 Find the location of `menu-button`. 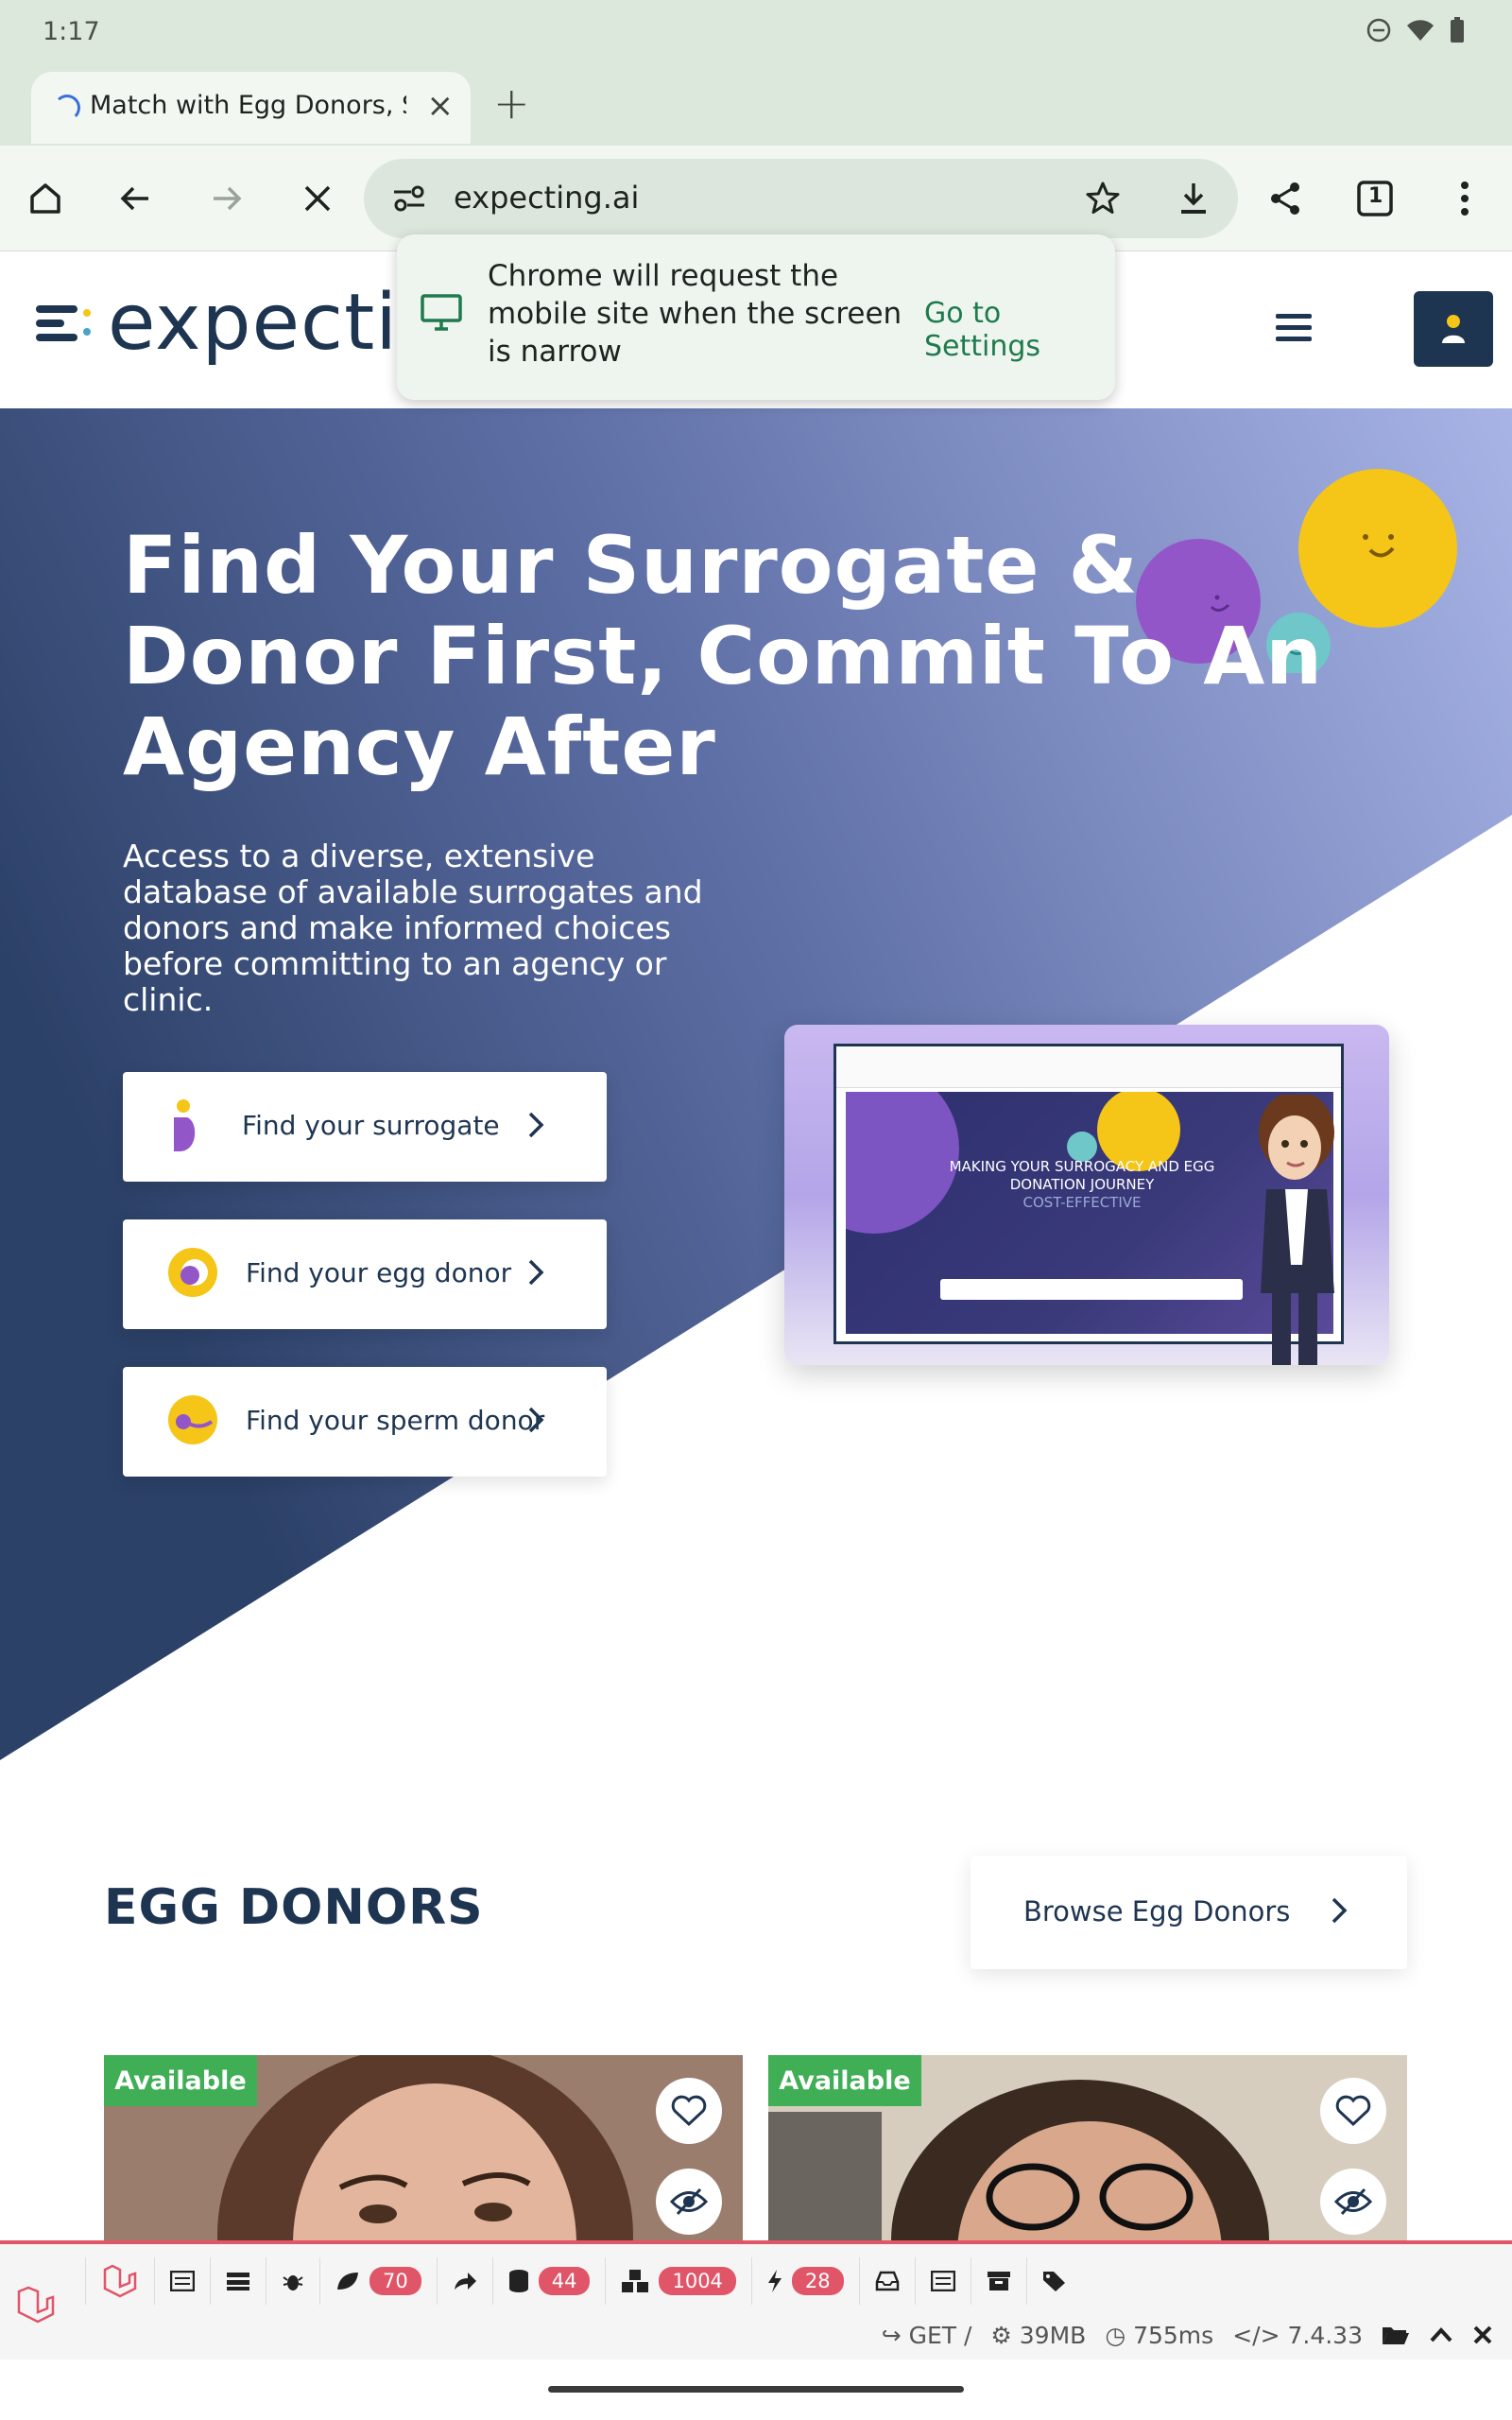

menu-button is located at coordinates (1464, 198).